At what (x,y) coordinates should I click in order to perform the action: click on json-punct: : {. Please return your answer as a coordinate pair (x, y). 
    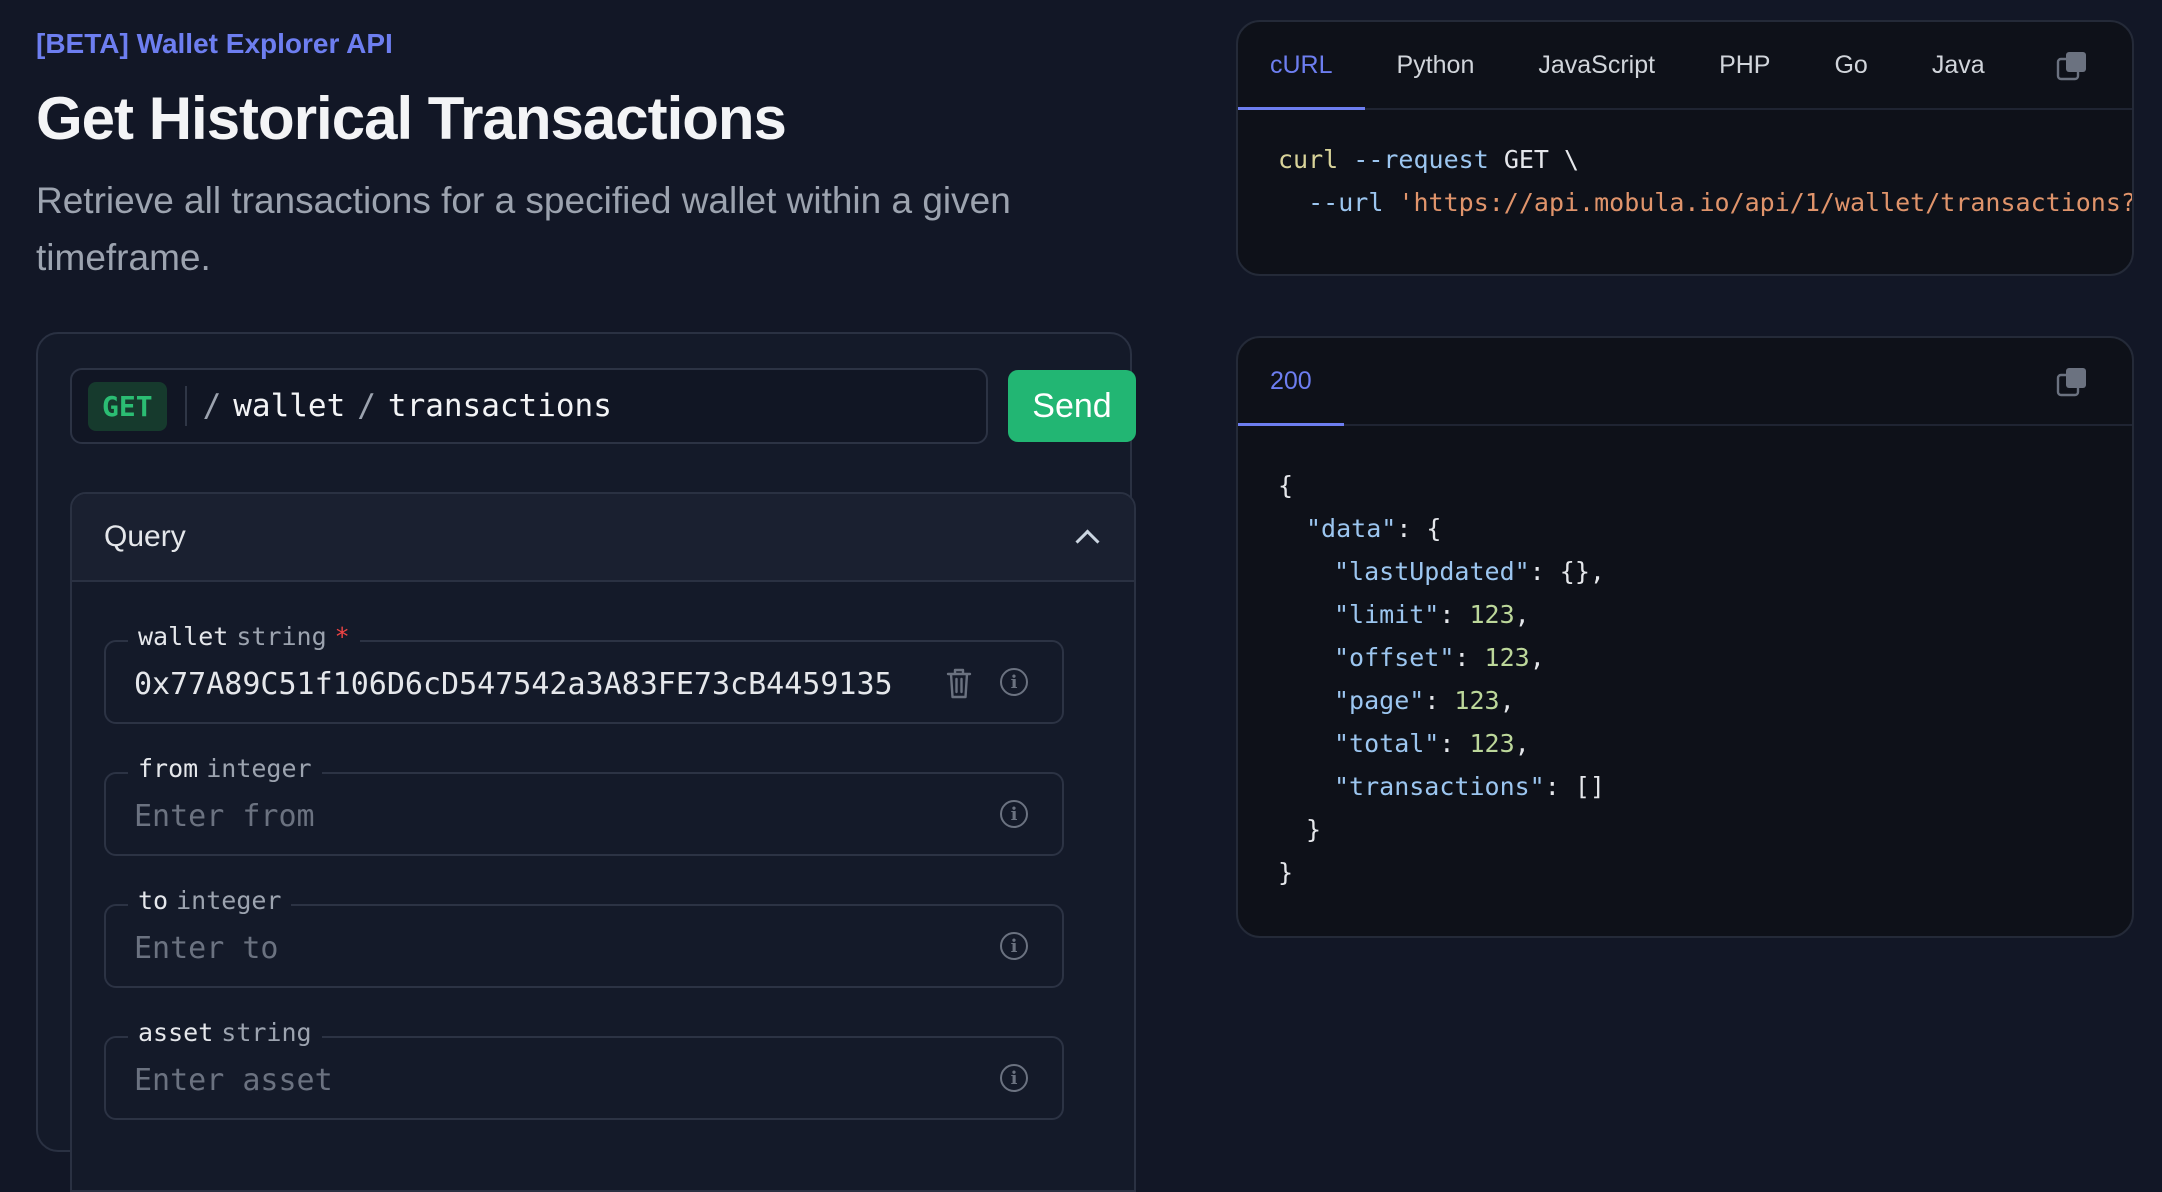
    Looking at the image, I should click on (1419, 528).